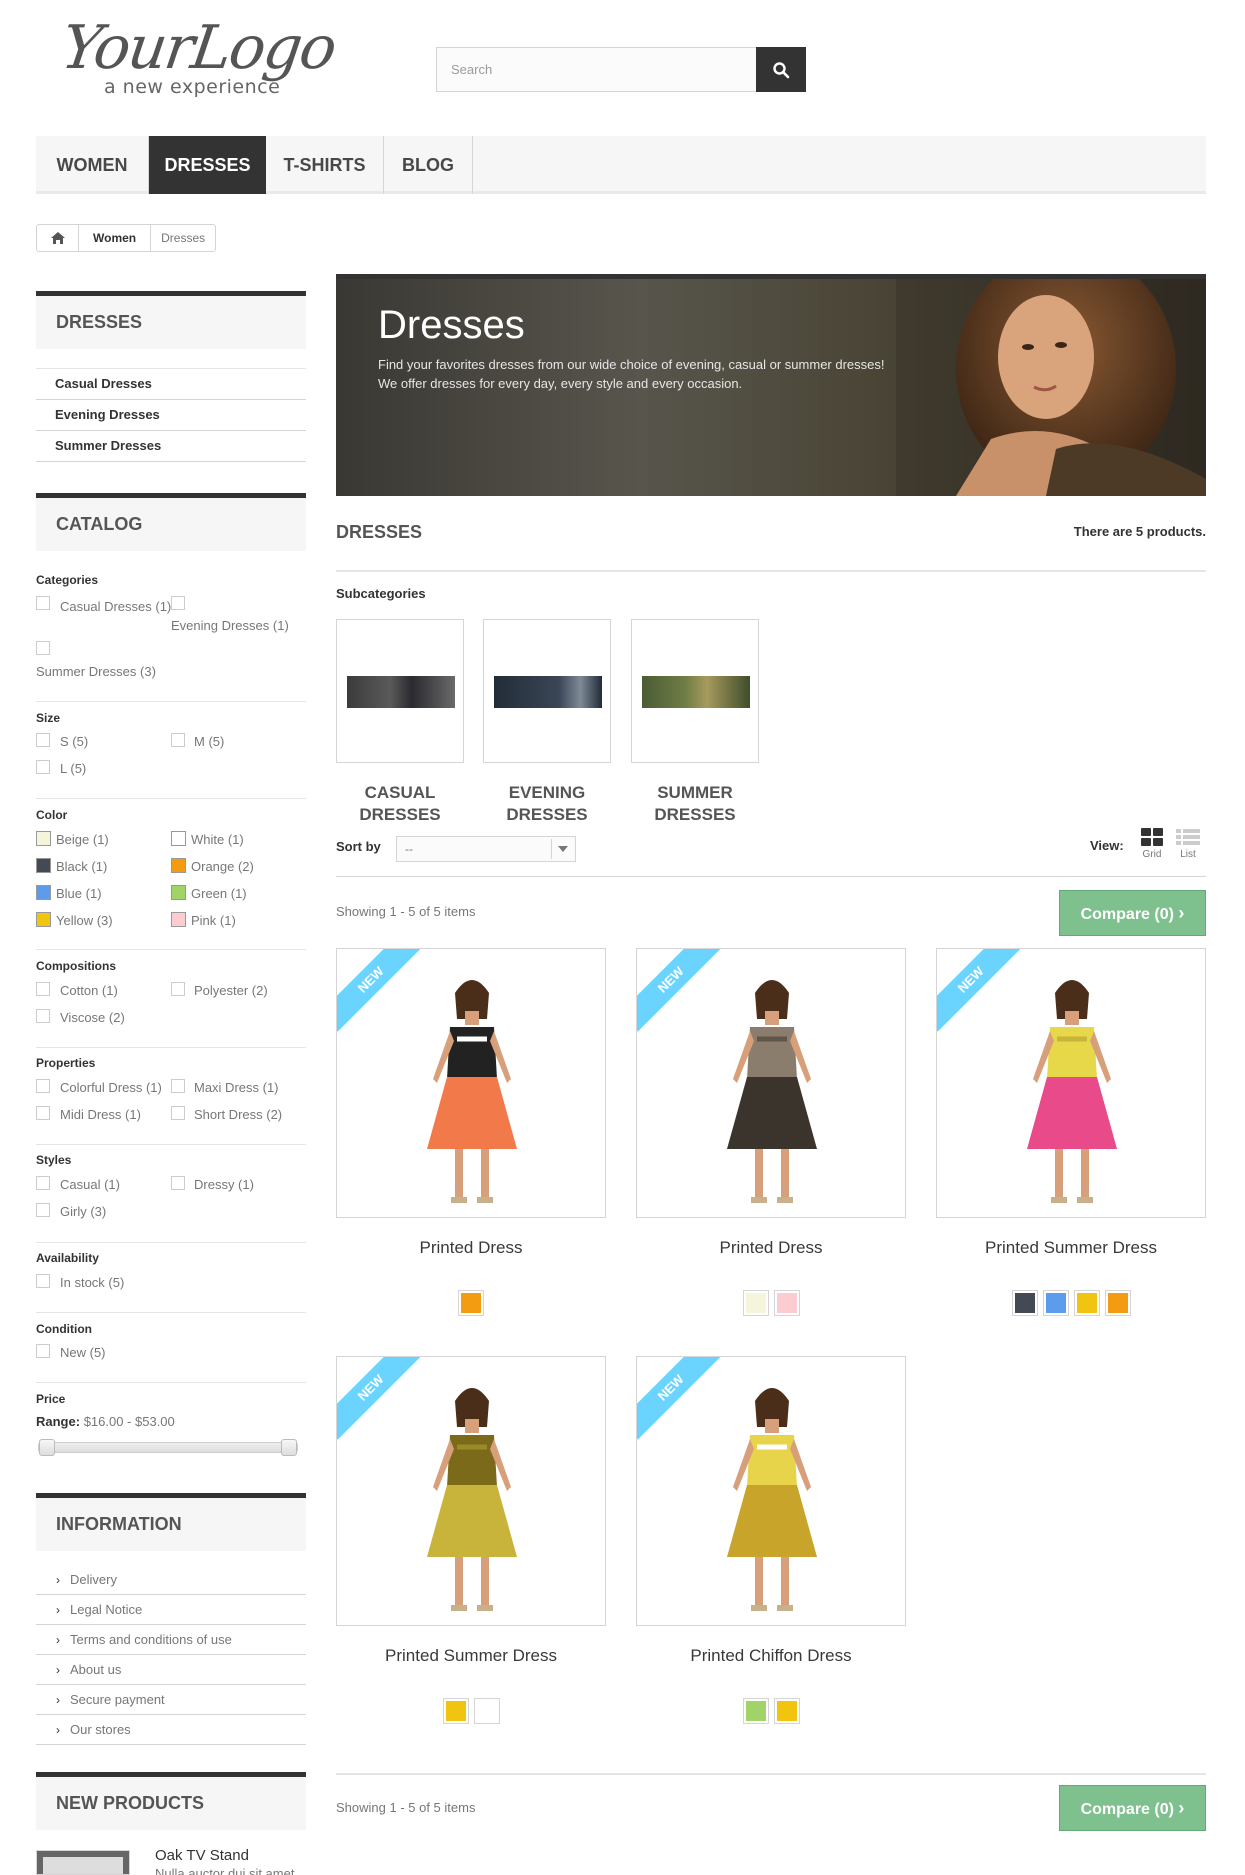 This screenshot has width=1245, height=1875. I want to click on home-icon, so click(58, 238).